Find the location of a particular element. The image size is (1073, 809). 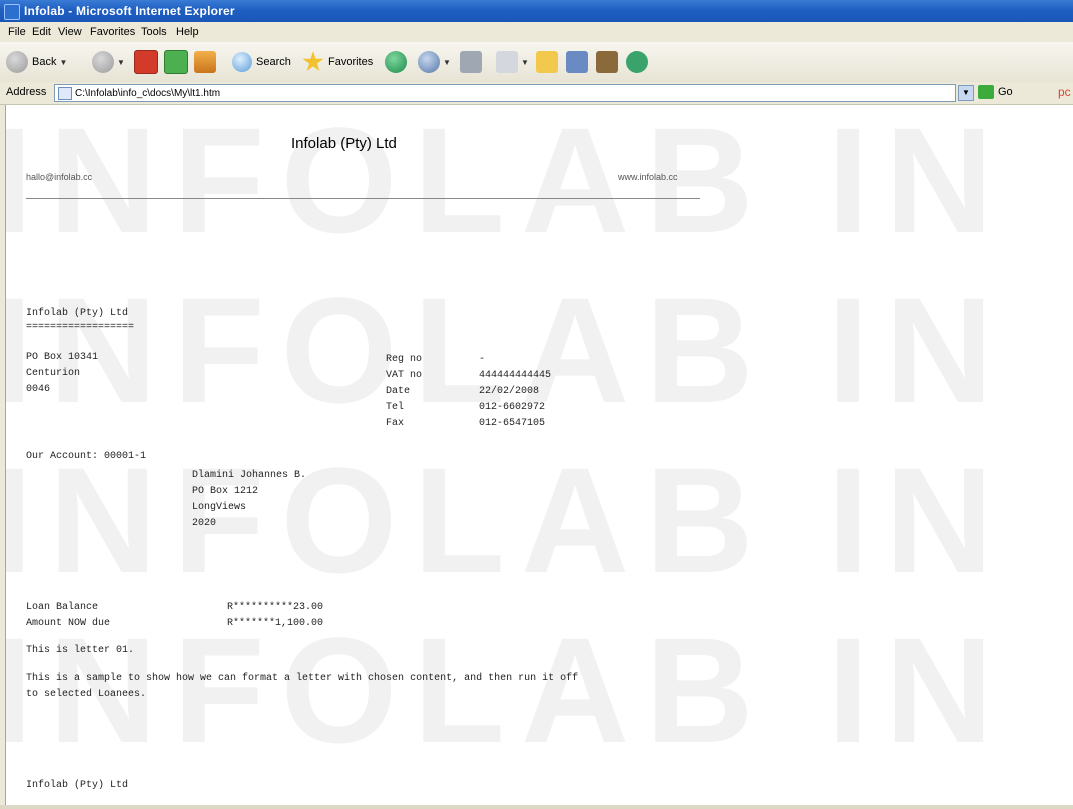

loan-balance-value: R**********23.00 is located at coordinates (275, 607).